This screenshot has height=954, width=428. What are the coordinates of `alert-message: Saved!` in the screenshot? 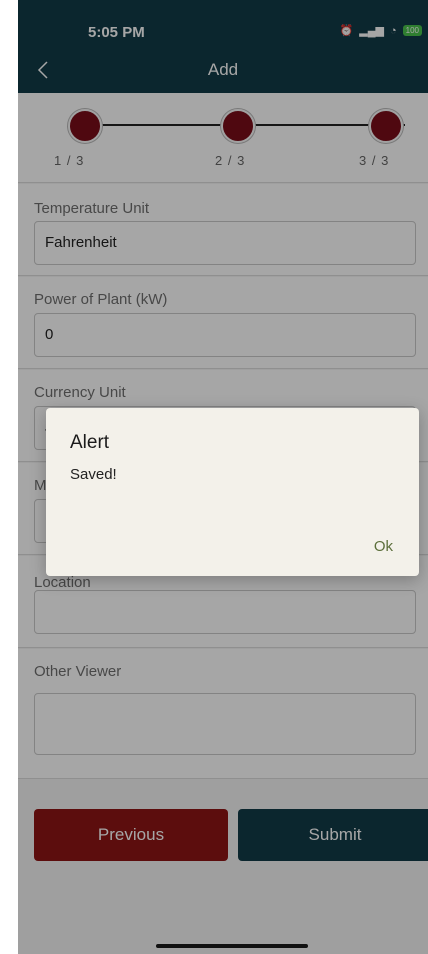 It's located at (93, 474).